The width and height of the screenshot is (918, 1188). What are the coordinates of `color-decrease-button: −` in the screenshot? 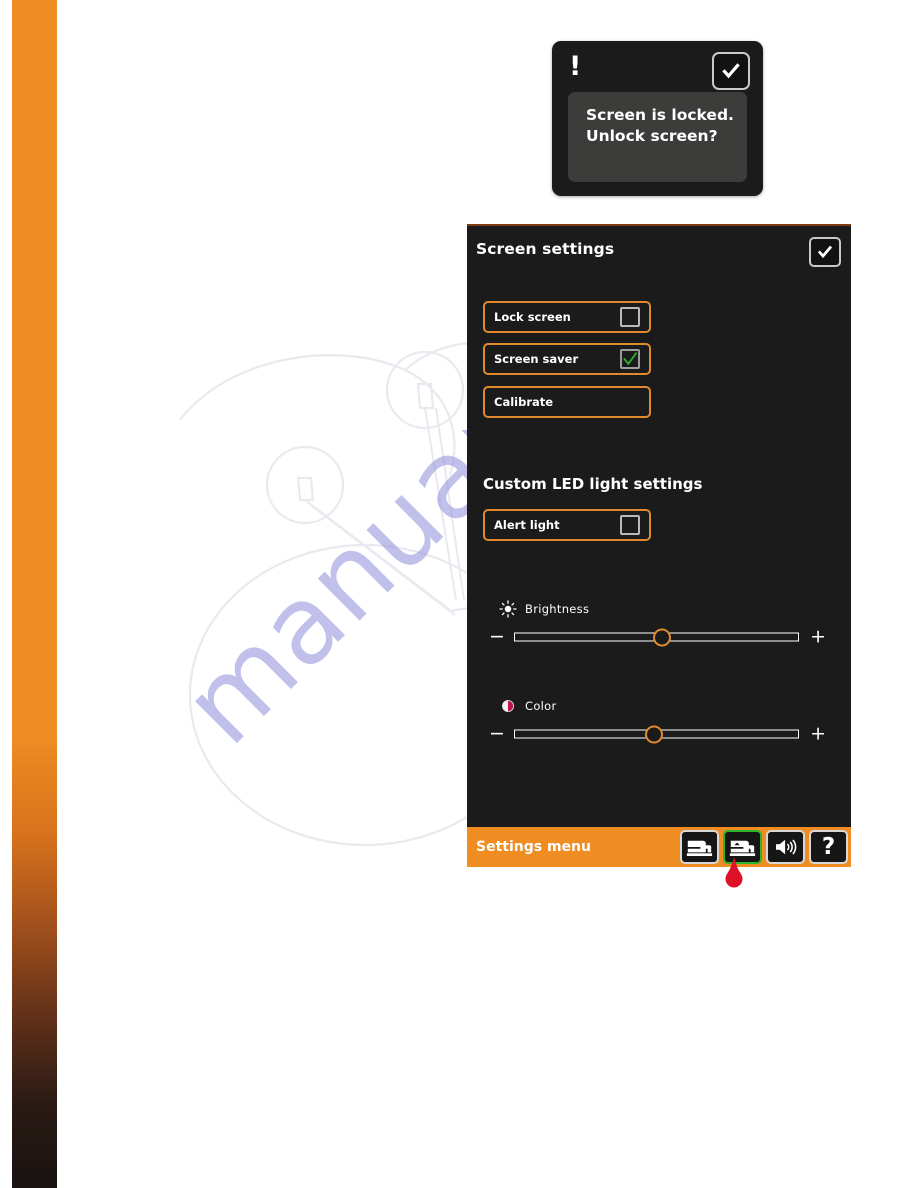 It's located at (497, 734).